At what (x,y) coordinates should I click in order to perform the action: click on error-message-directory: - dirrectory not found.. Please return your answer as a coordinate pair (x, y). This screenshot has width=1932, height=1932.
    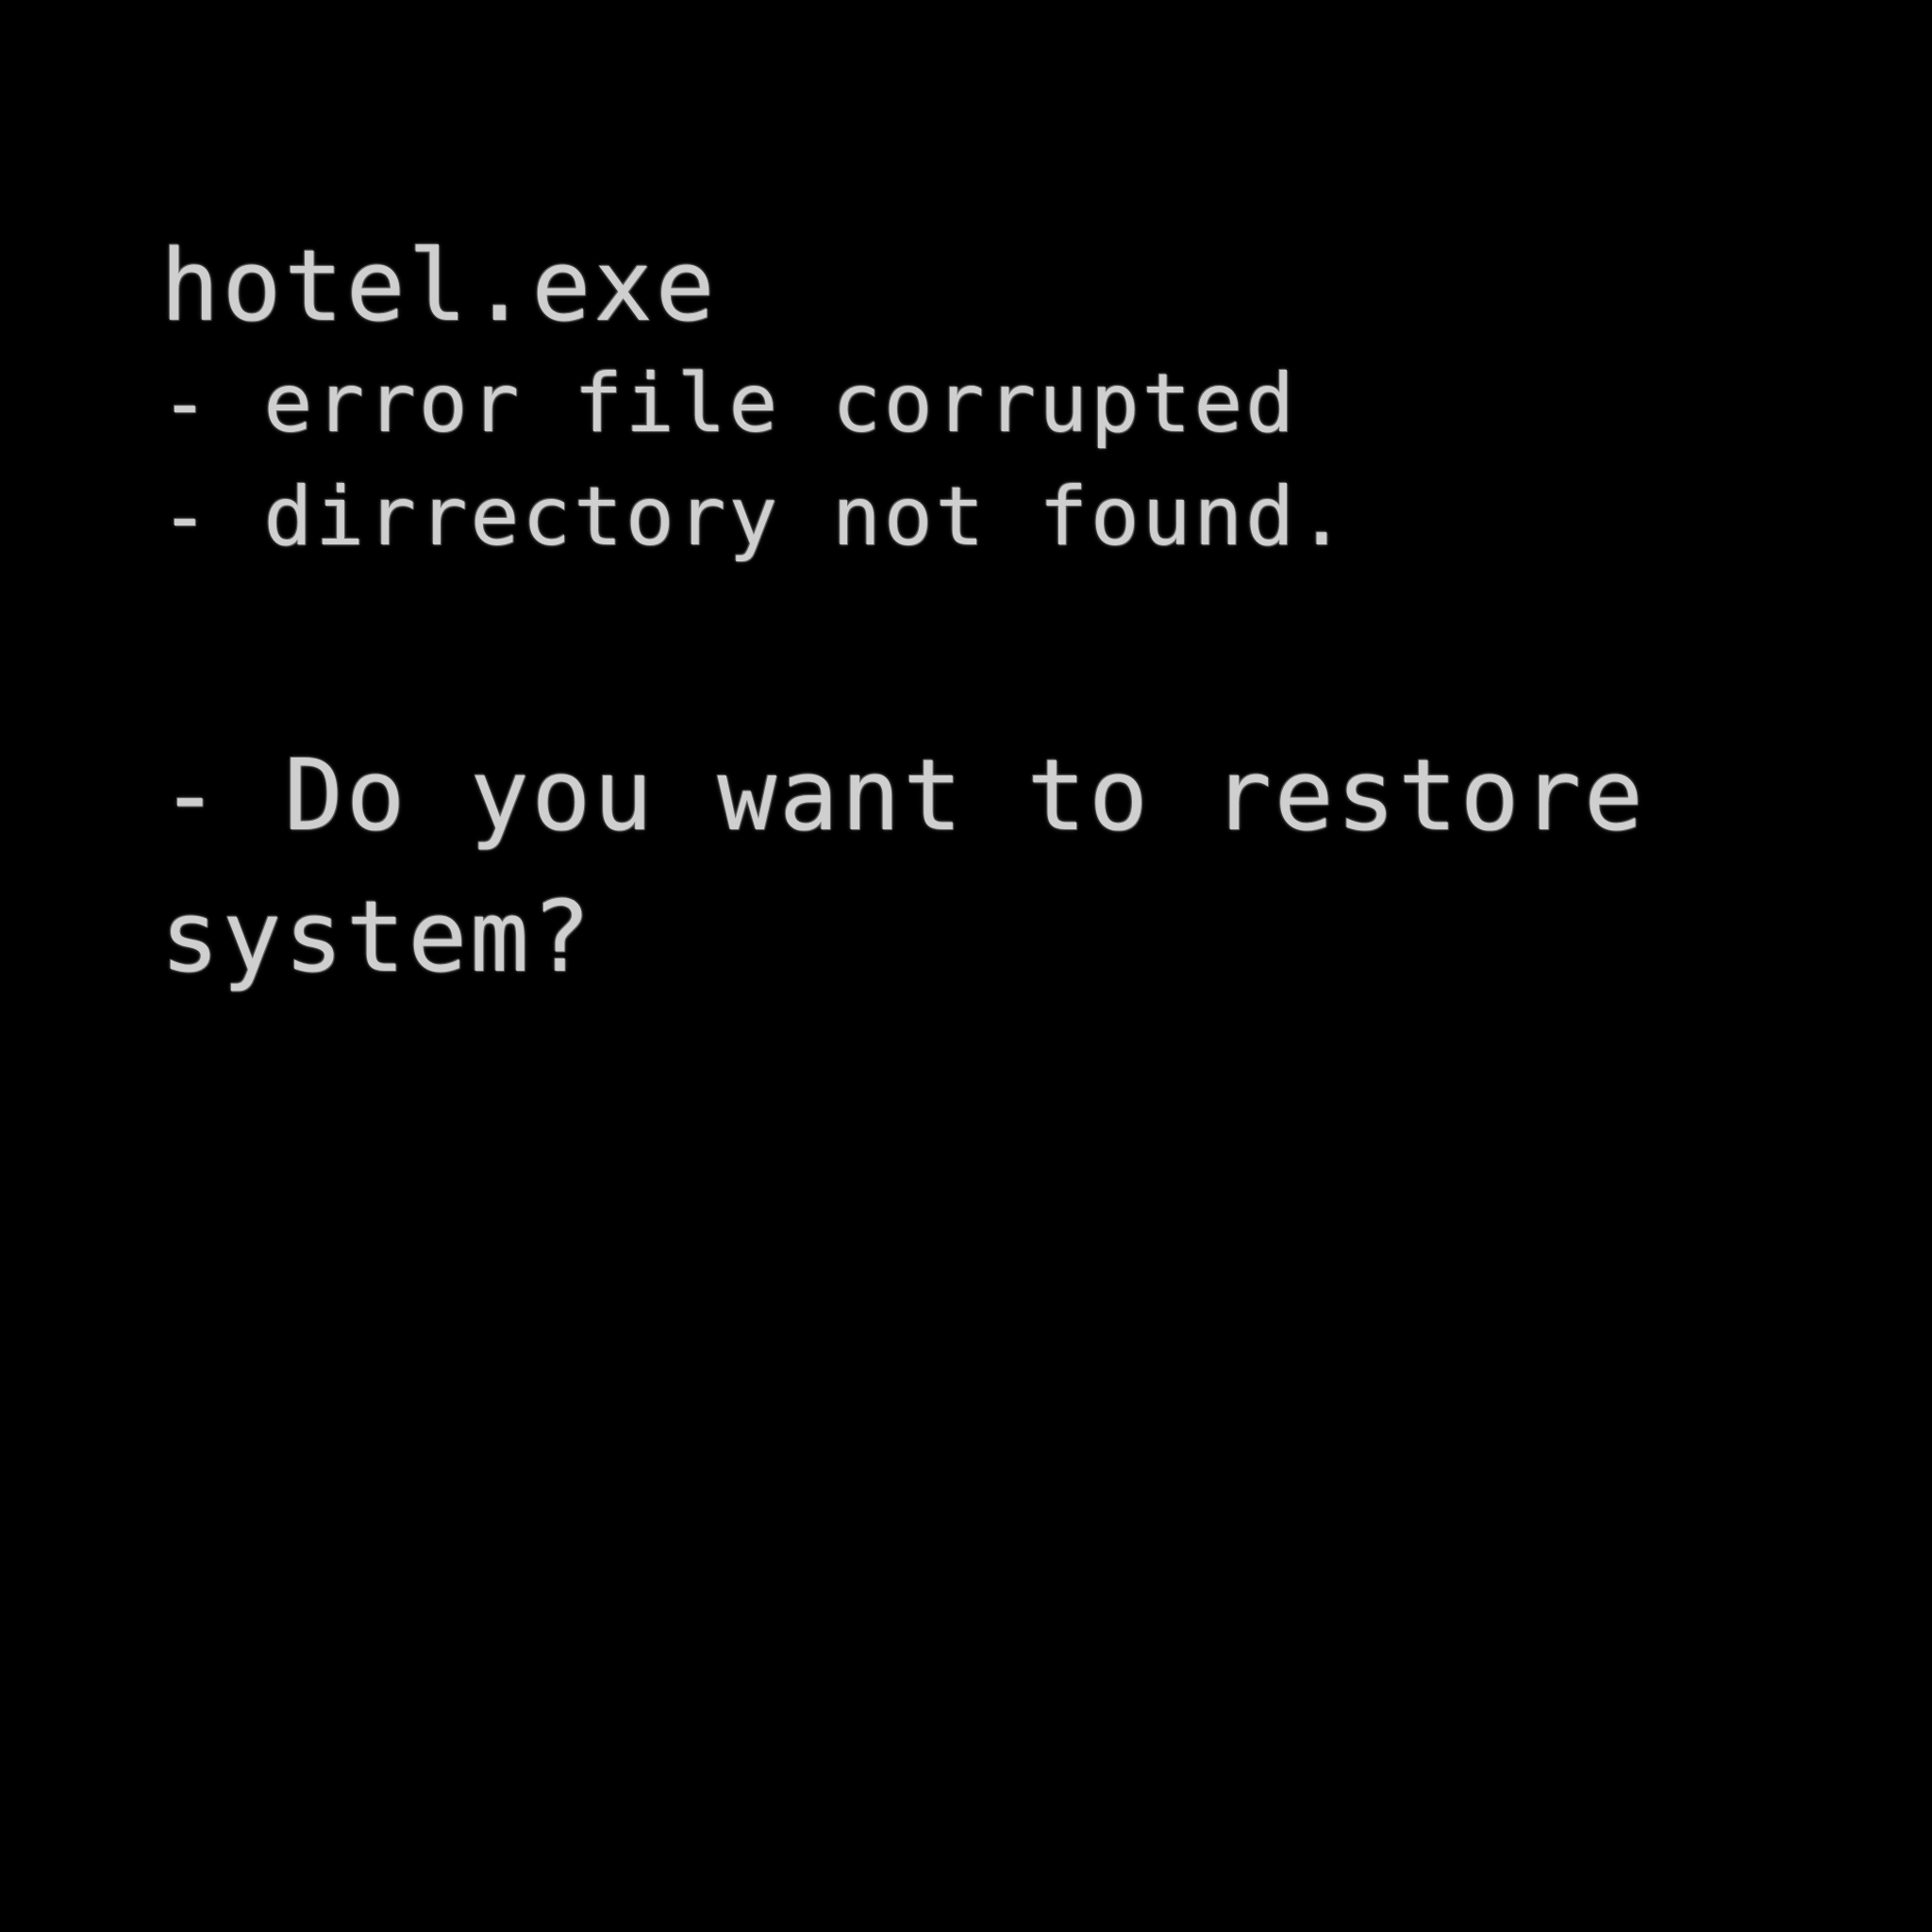
    Looking at the image, I should click on (754, 517).